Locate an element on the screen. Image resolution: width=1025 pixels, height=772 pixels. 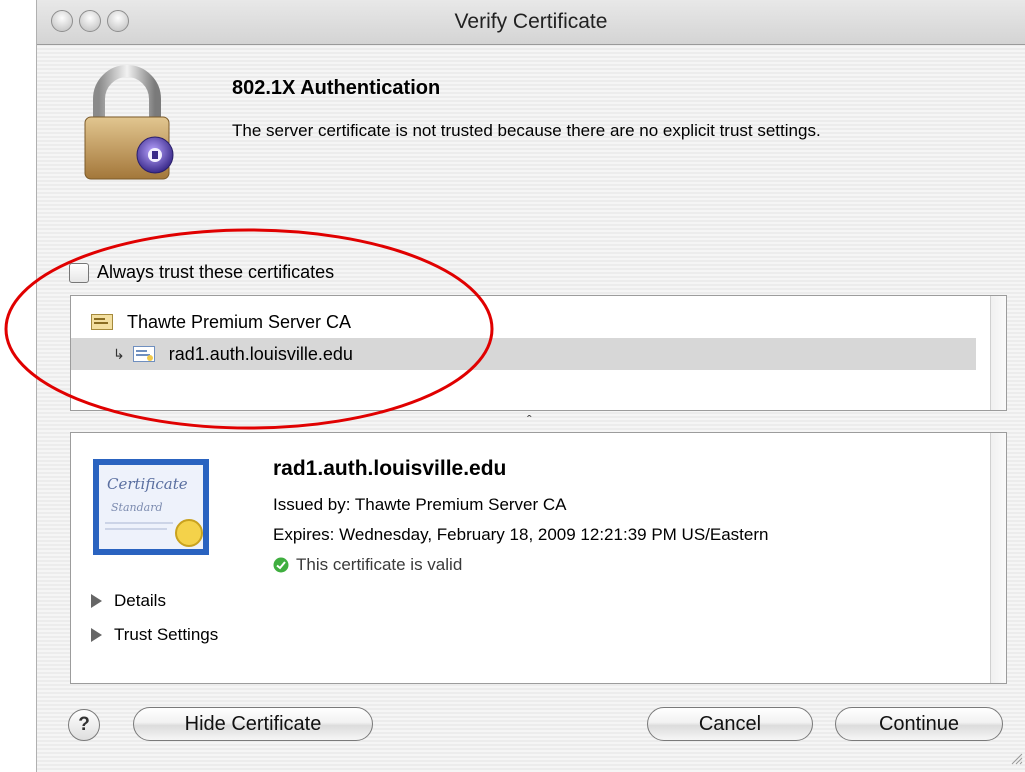
always-trust-checkbox is located at coordinates (79, 272).